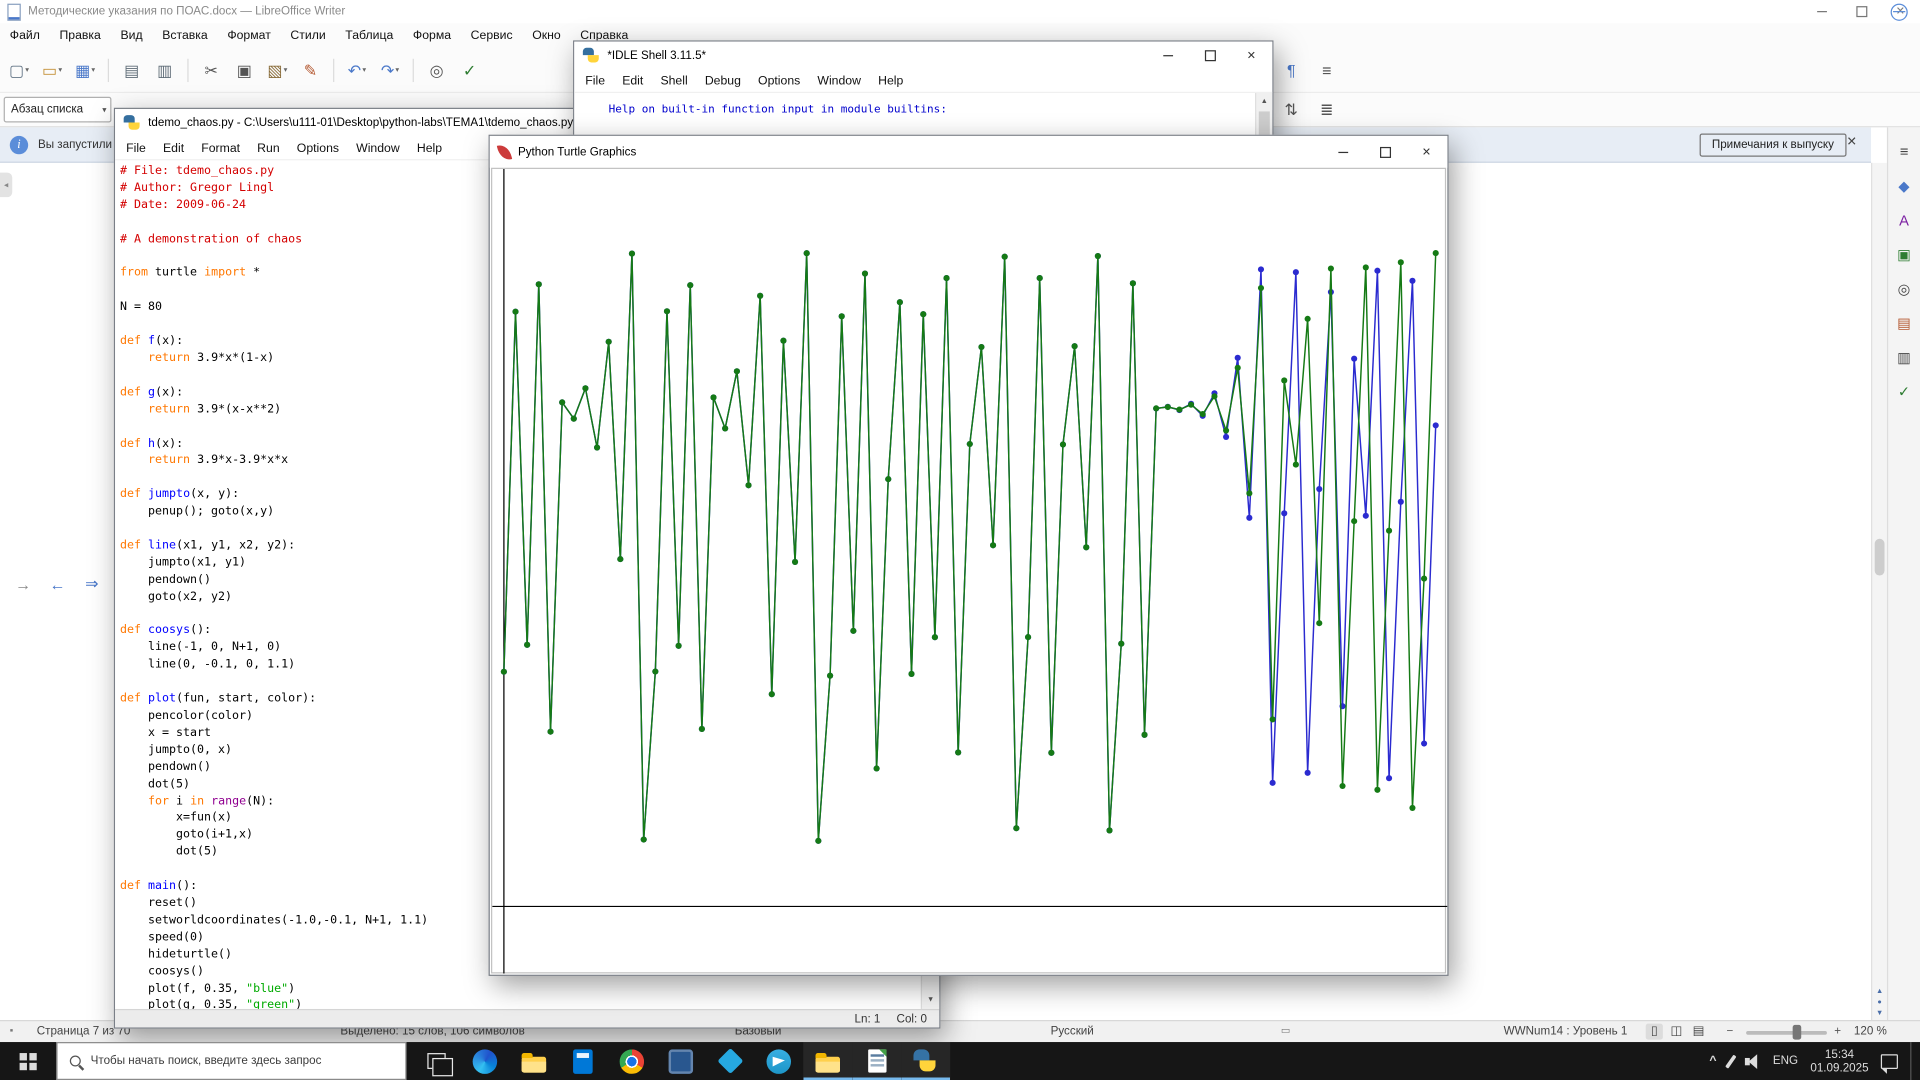 The width and height of the screenshot is (1920, 1080). What do you see at coordinates (484, 1061) in the screenshot?
I see `taskbar-edge` at bounding box center [484, 1061].